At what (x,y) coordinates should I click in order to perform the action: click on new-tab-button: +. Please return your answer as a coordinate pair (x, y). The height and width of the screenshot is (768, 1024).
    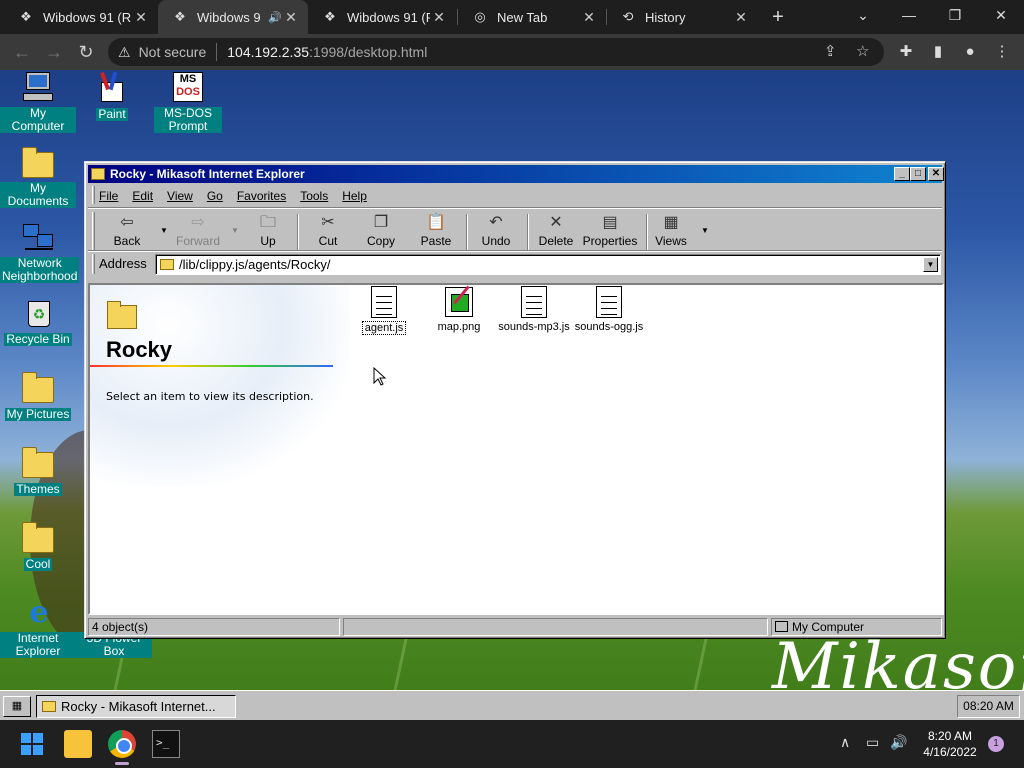
    Looking at the image, I should click on (778, 17).